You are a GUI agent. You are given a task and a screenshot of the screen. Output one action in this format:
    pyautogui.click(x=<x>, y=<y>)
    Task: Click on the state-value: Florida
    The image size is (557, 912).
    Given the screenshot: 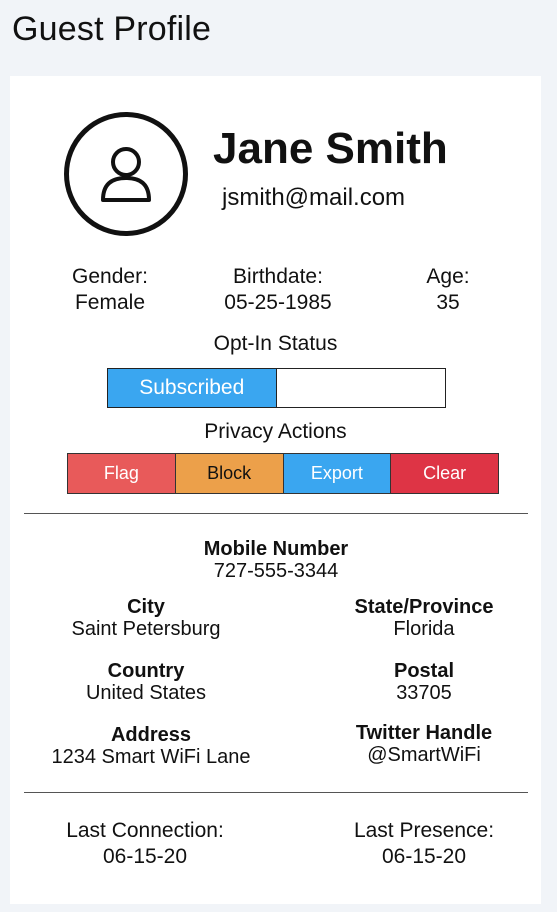 What is the action you would take?
    pyautogui.click(x=424, y=629)
    